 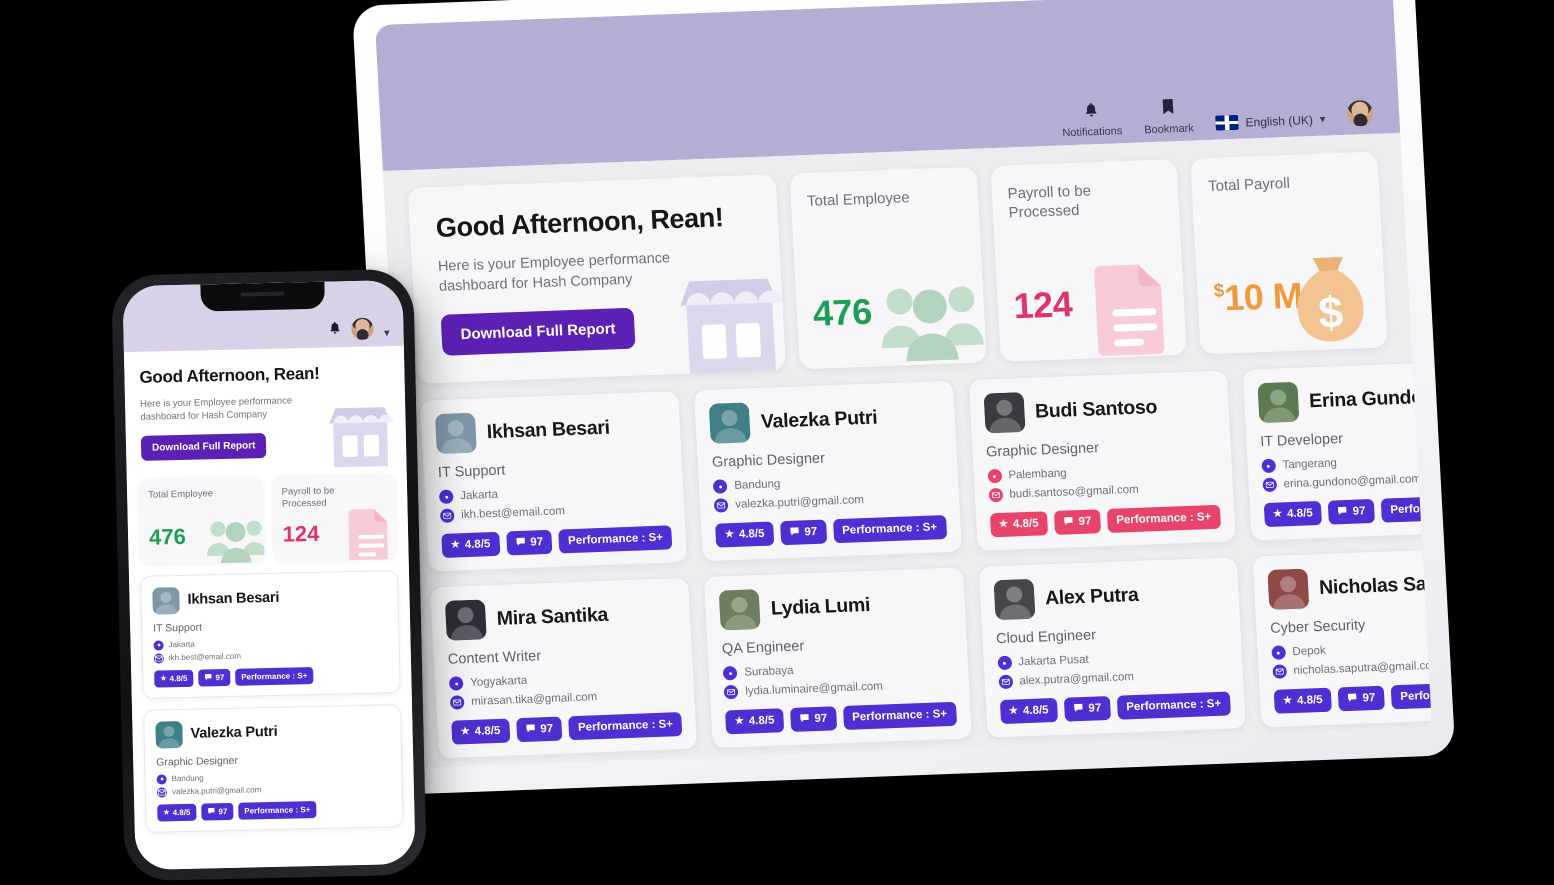 I want to click on email-text: ikh.best@email.com, so click(x=513, y=513).